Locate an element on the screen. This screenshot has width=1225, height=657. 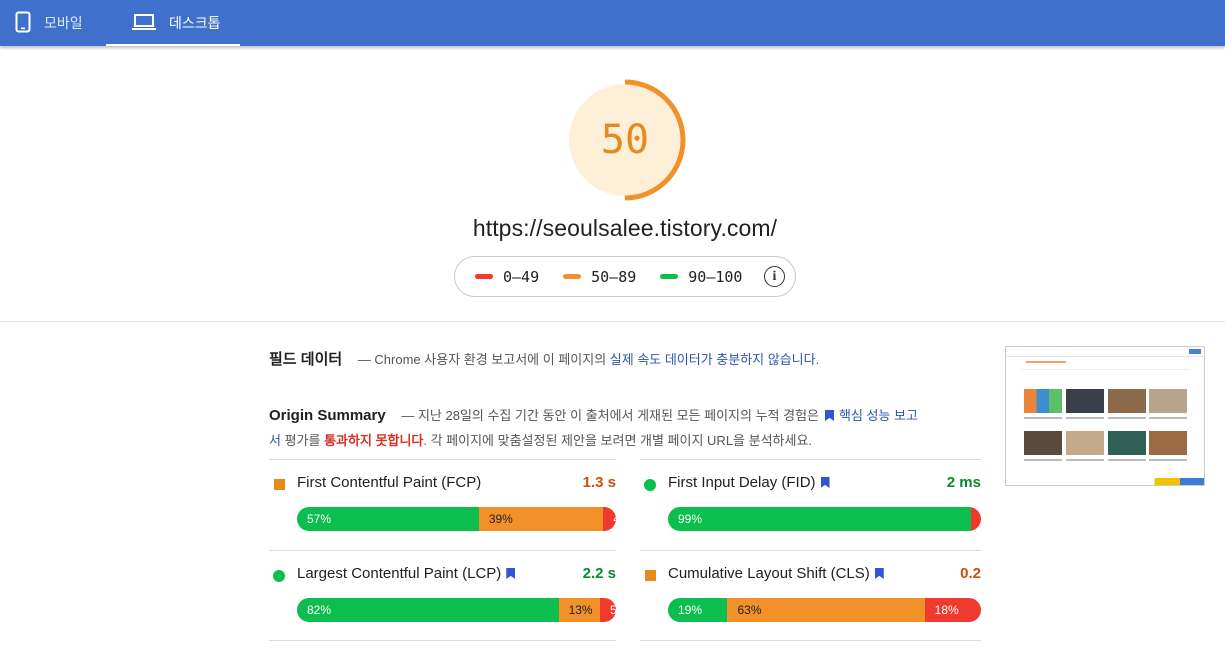
metric-fid: First Input Delay (FID) 2 ms 99% is located at coordinates (810, 504).